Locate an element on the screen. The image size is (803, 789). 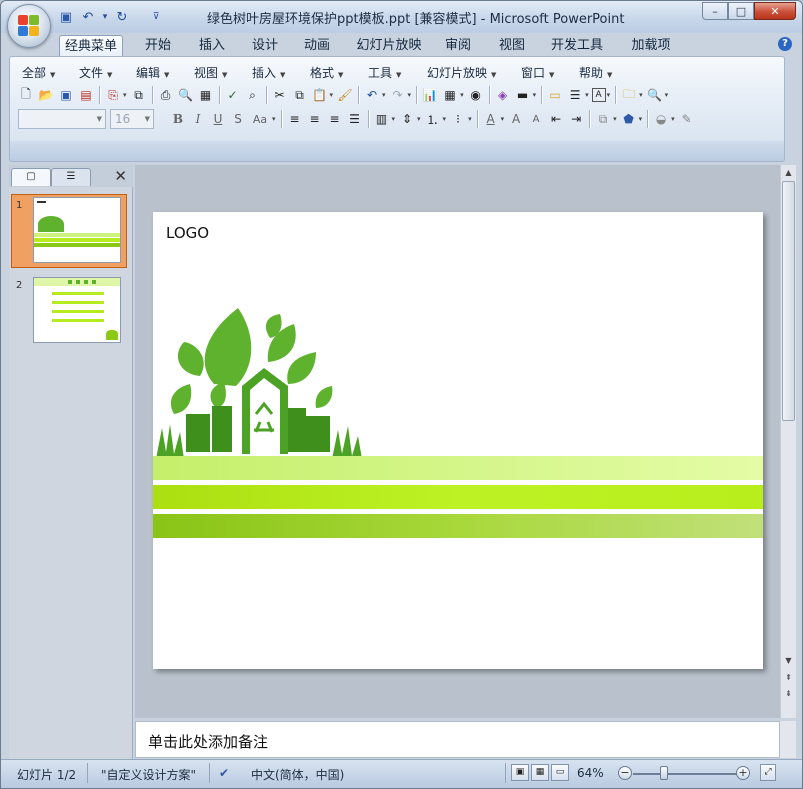
shadow-icon: S is located at coordinates (238, 119).